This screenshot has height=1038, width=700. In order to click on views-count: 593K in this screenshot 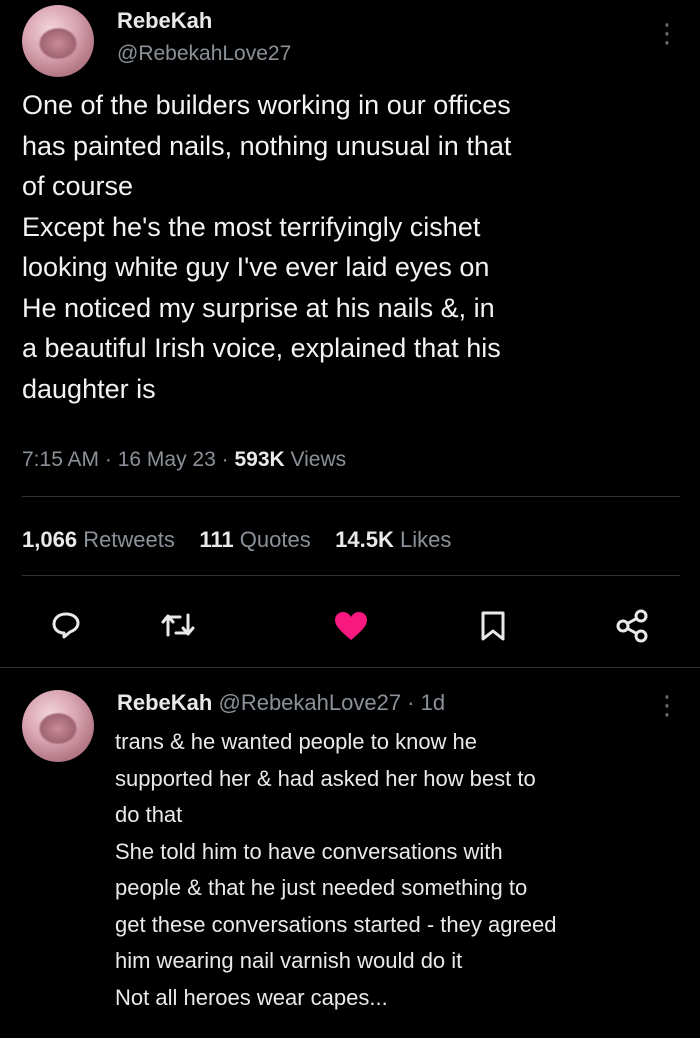, I will do `click(259, 459)`.